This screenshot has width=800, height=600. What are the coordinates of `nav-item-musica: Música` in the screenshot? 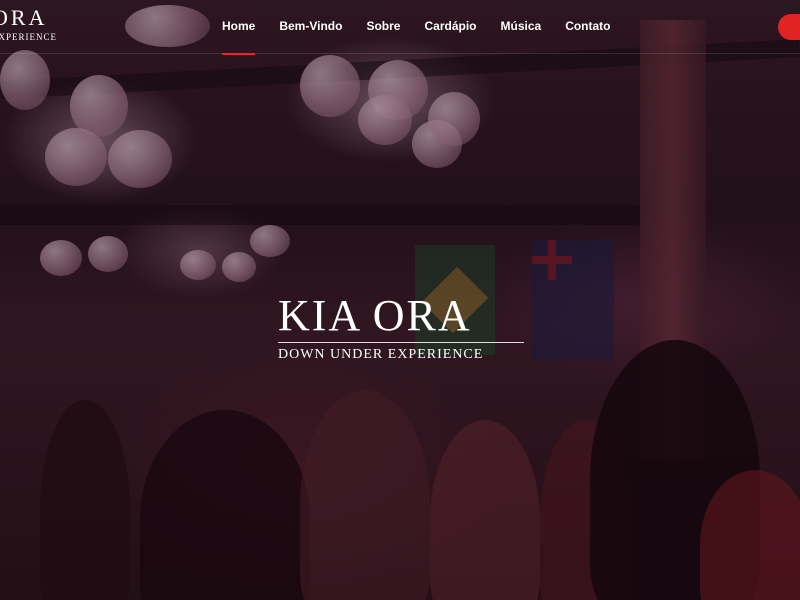 It's located at (521, 27).